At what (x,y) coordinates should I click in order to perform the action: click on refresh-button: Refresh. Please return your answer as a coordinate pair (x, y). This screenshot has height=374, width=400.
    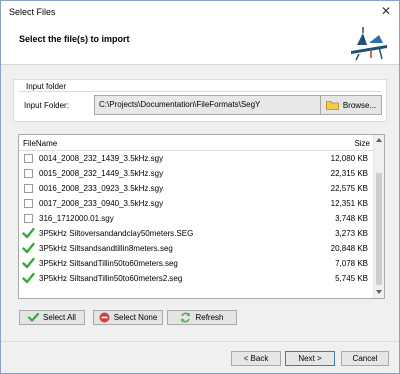
    Looking at the image, I should click on (202, 317).